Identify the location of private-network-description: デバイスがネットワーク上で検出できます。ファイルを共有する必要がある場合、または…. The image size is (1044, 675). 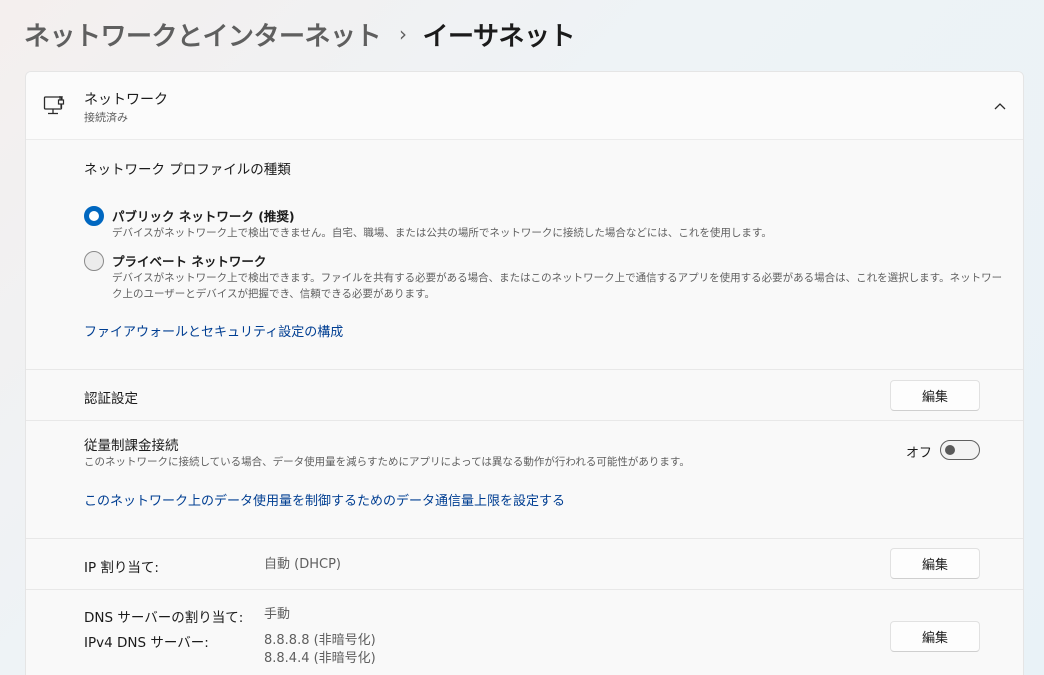
(557, 286).